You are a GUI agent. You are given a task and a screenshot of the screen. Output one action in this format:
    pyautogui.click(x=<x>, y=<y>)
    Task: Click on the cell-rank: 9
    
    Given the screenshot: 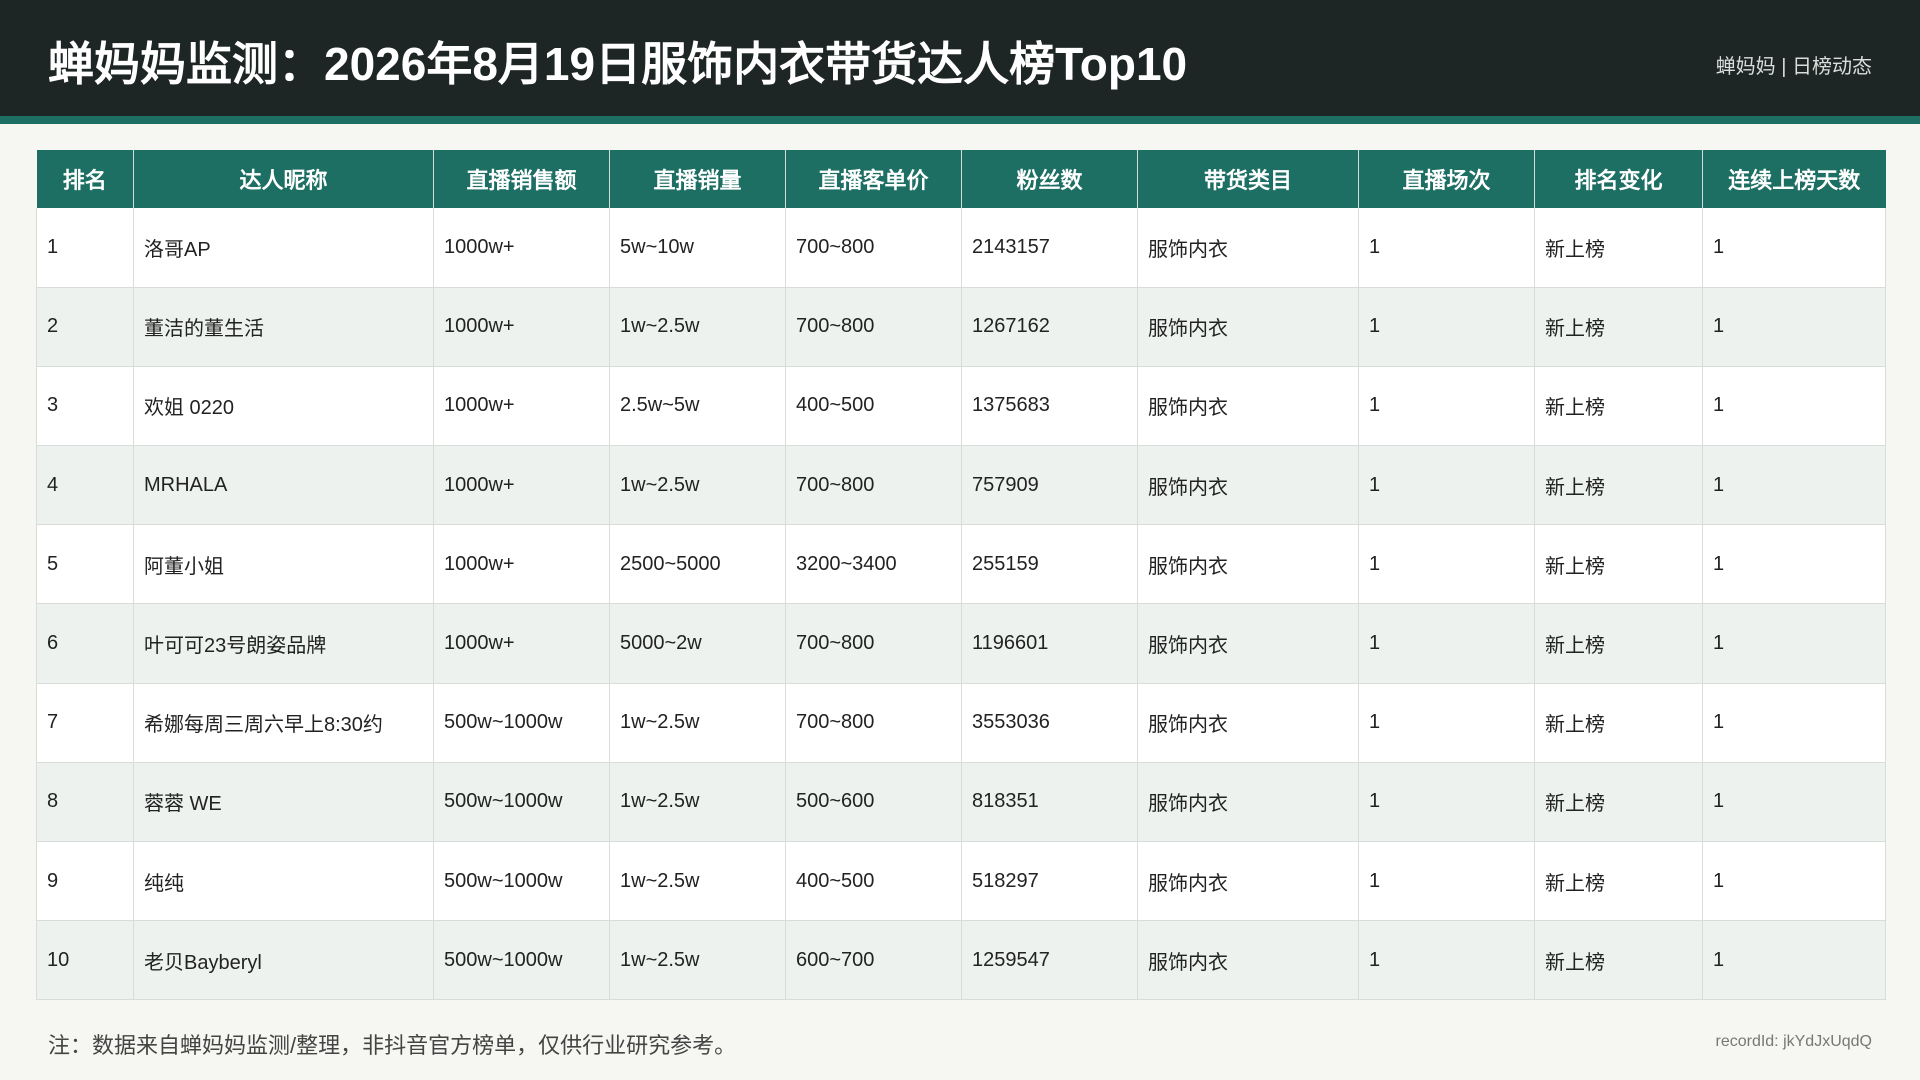 What is the action you would take?
    pyautogui.click(x=85, y=881)
    